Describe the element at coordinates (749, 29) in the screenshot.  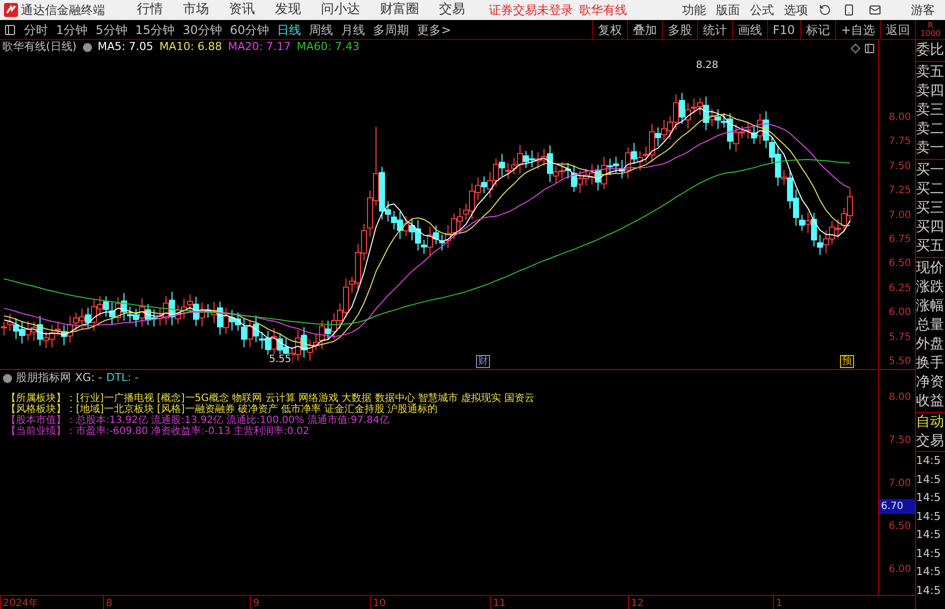
I see `toolbar-button: 画线` at that location.